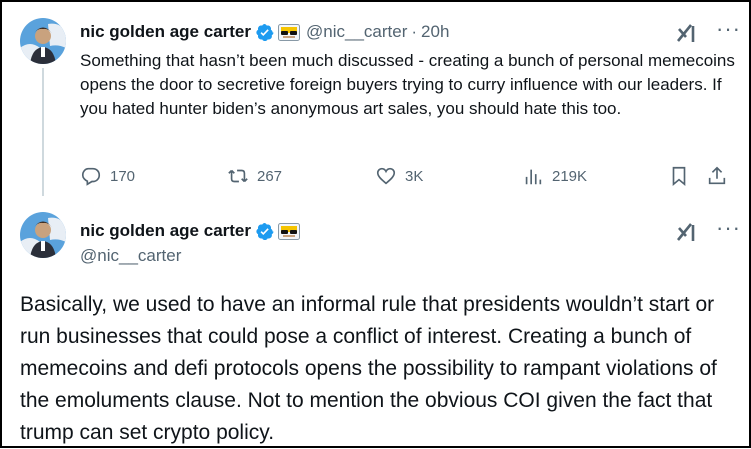  Describe the element at coordinates (123, 176) in the screenshot. I see `reply-count: 170` at that location.